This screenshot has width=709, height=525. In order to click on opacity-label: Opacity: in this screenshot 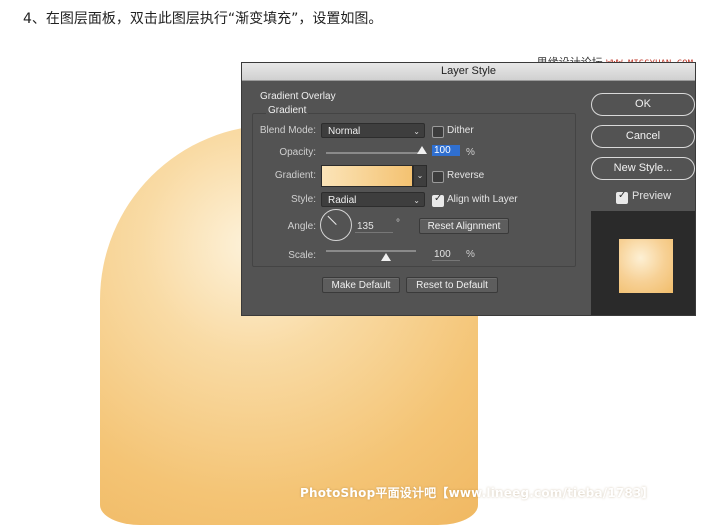, I will do `click(297, 152)`.